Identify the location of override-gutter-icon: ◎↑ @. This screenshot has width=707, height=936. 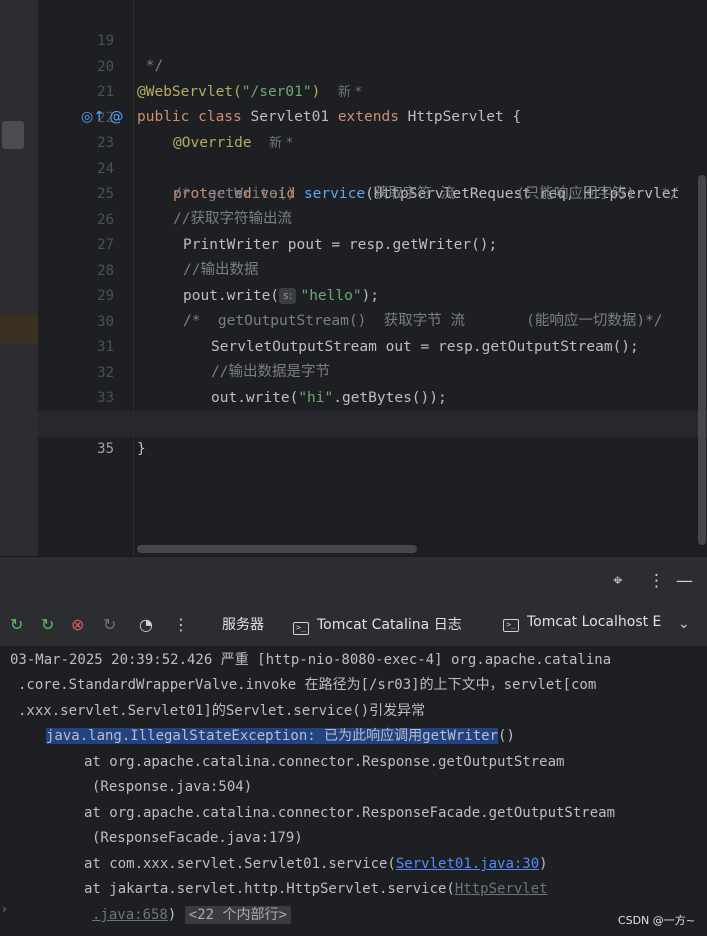
(102, 118).